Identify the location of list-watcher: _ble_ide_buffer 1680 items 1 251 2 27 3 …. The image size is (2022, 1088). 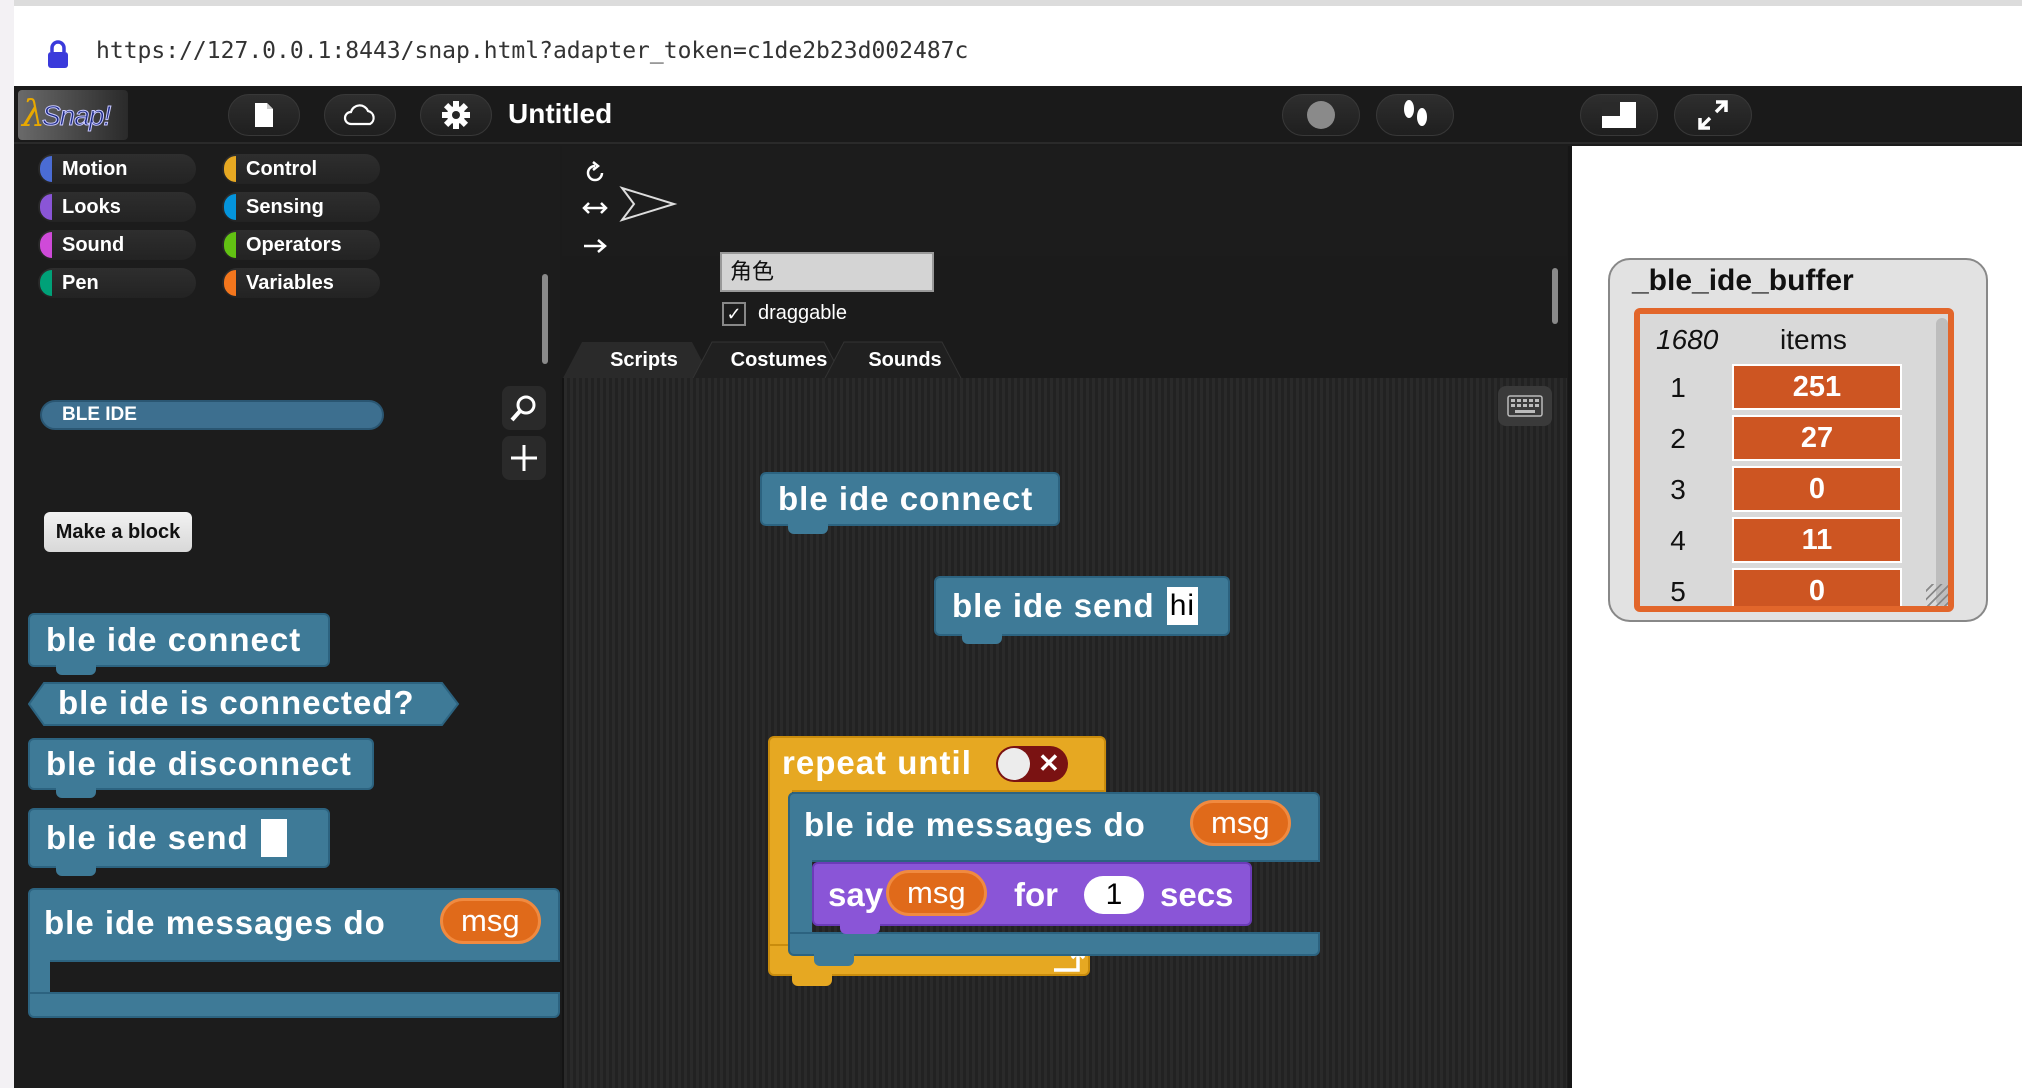
(1798, 440).